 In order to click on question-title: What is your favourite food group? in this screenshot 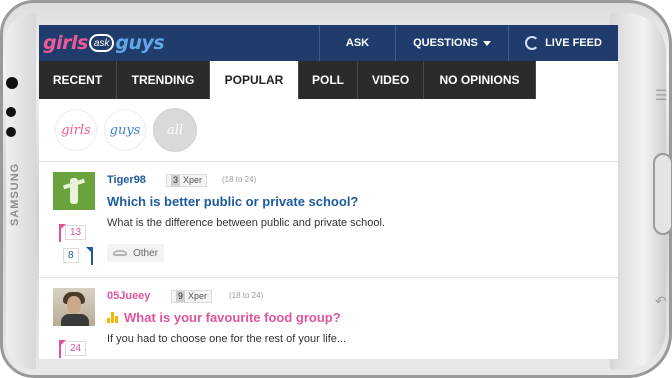, I will do `click(224, 317)`.